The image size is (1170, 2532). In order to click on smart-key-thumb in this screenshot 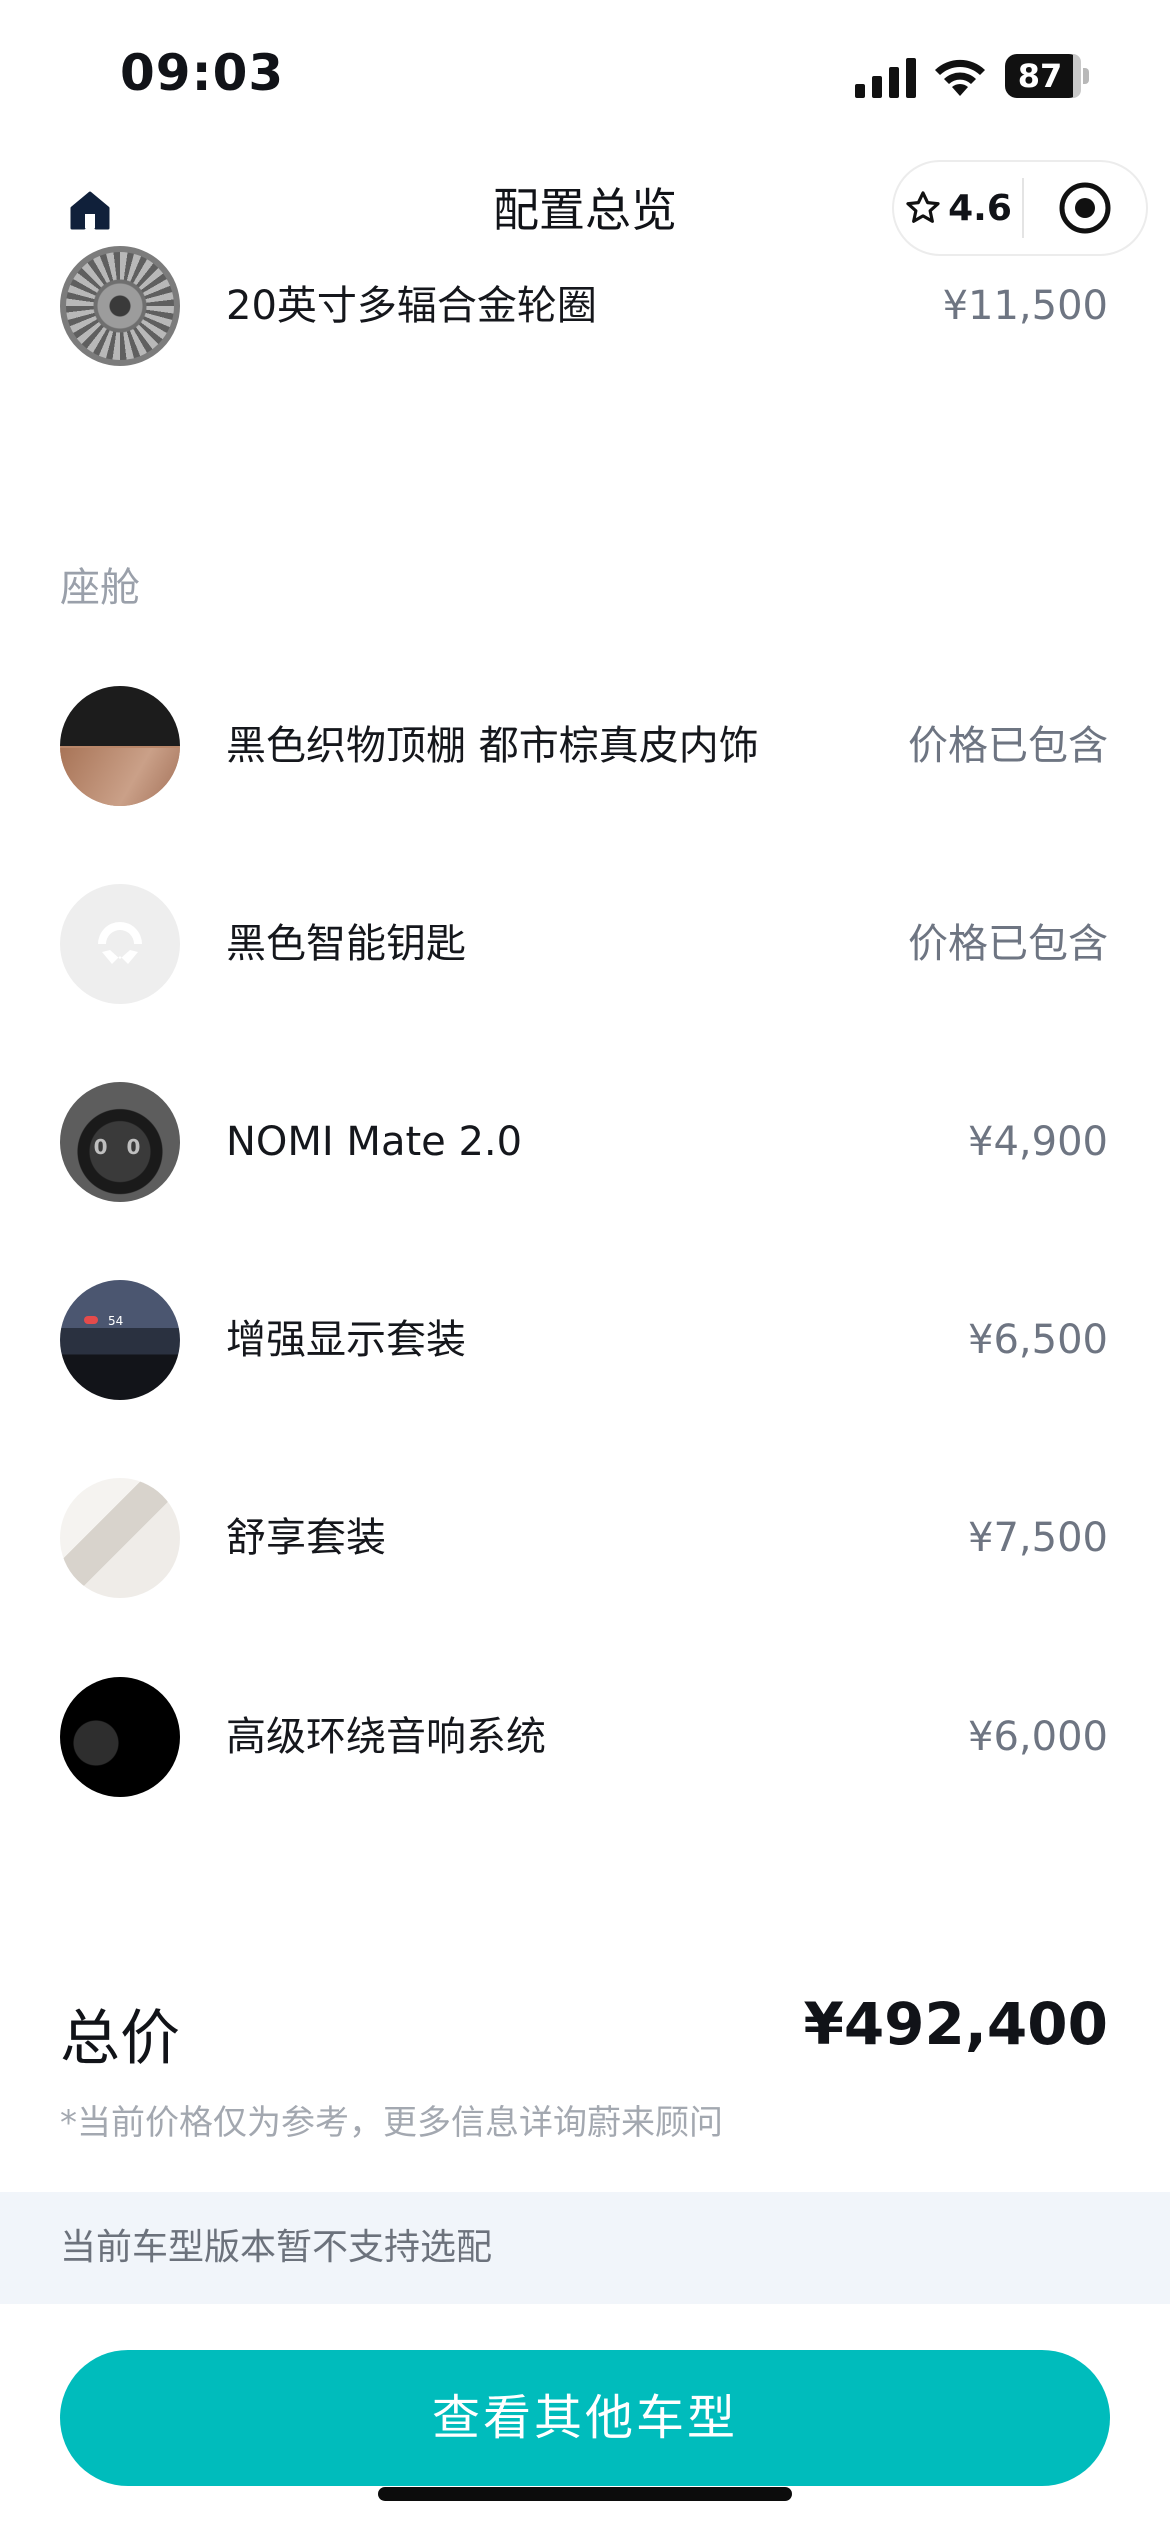, I will do `click(120, 944)`.